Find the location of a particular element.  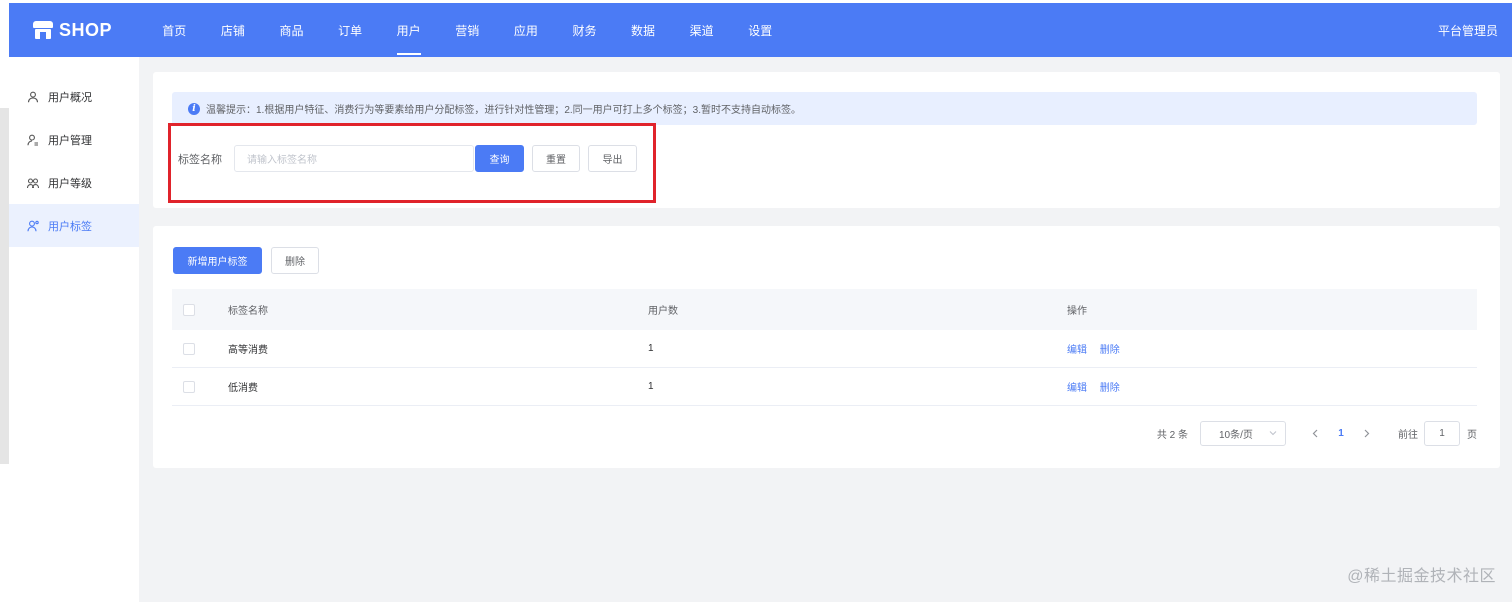

table-toolbar: 新增用户标签 删除 is located at coordinates (246, 260).